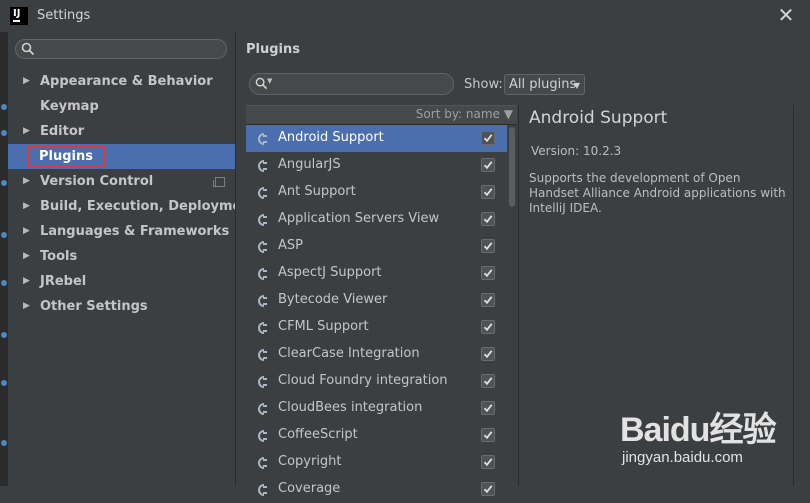  What do you see at coordinates (376, 489) in the screenshot?
I see `plugin-row: Coverage` at bounding box center [376, 489].